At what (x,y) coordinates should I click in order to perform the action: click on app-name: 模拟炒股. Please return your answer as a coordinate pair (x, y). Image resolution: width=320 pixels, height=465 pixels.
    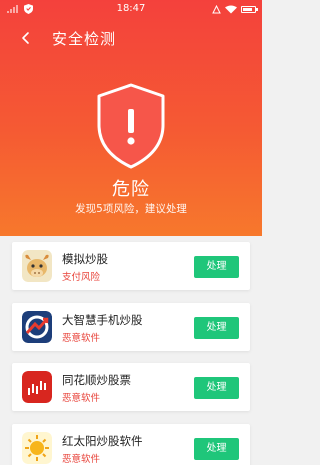
    Looking at the image, I should click on (85, 259).